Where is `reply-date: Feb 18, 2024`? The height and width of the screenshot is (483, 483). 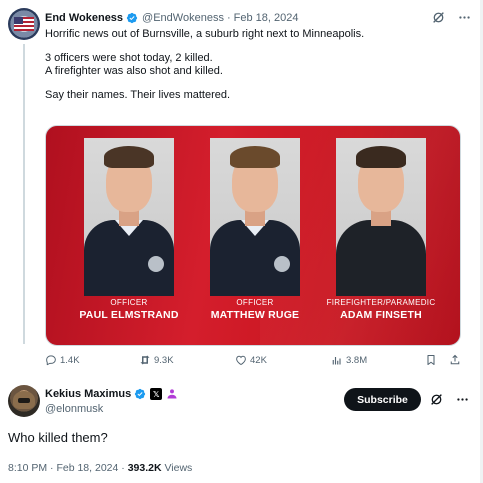 reply-date: Feb 18, 2024 is located at coordinates (87, 468).